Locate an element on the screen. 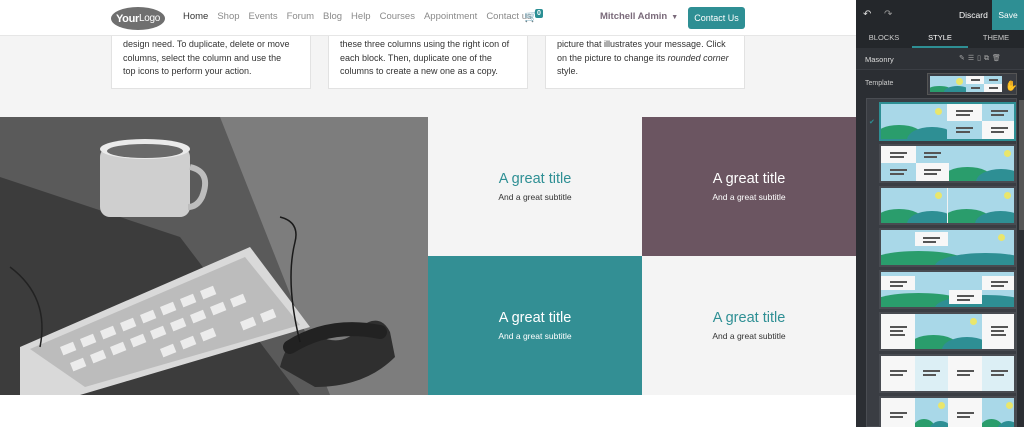  template-select is located at coordinates (972, 84).